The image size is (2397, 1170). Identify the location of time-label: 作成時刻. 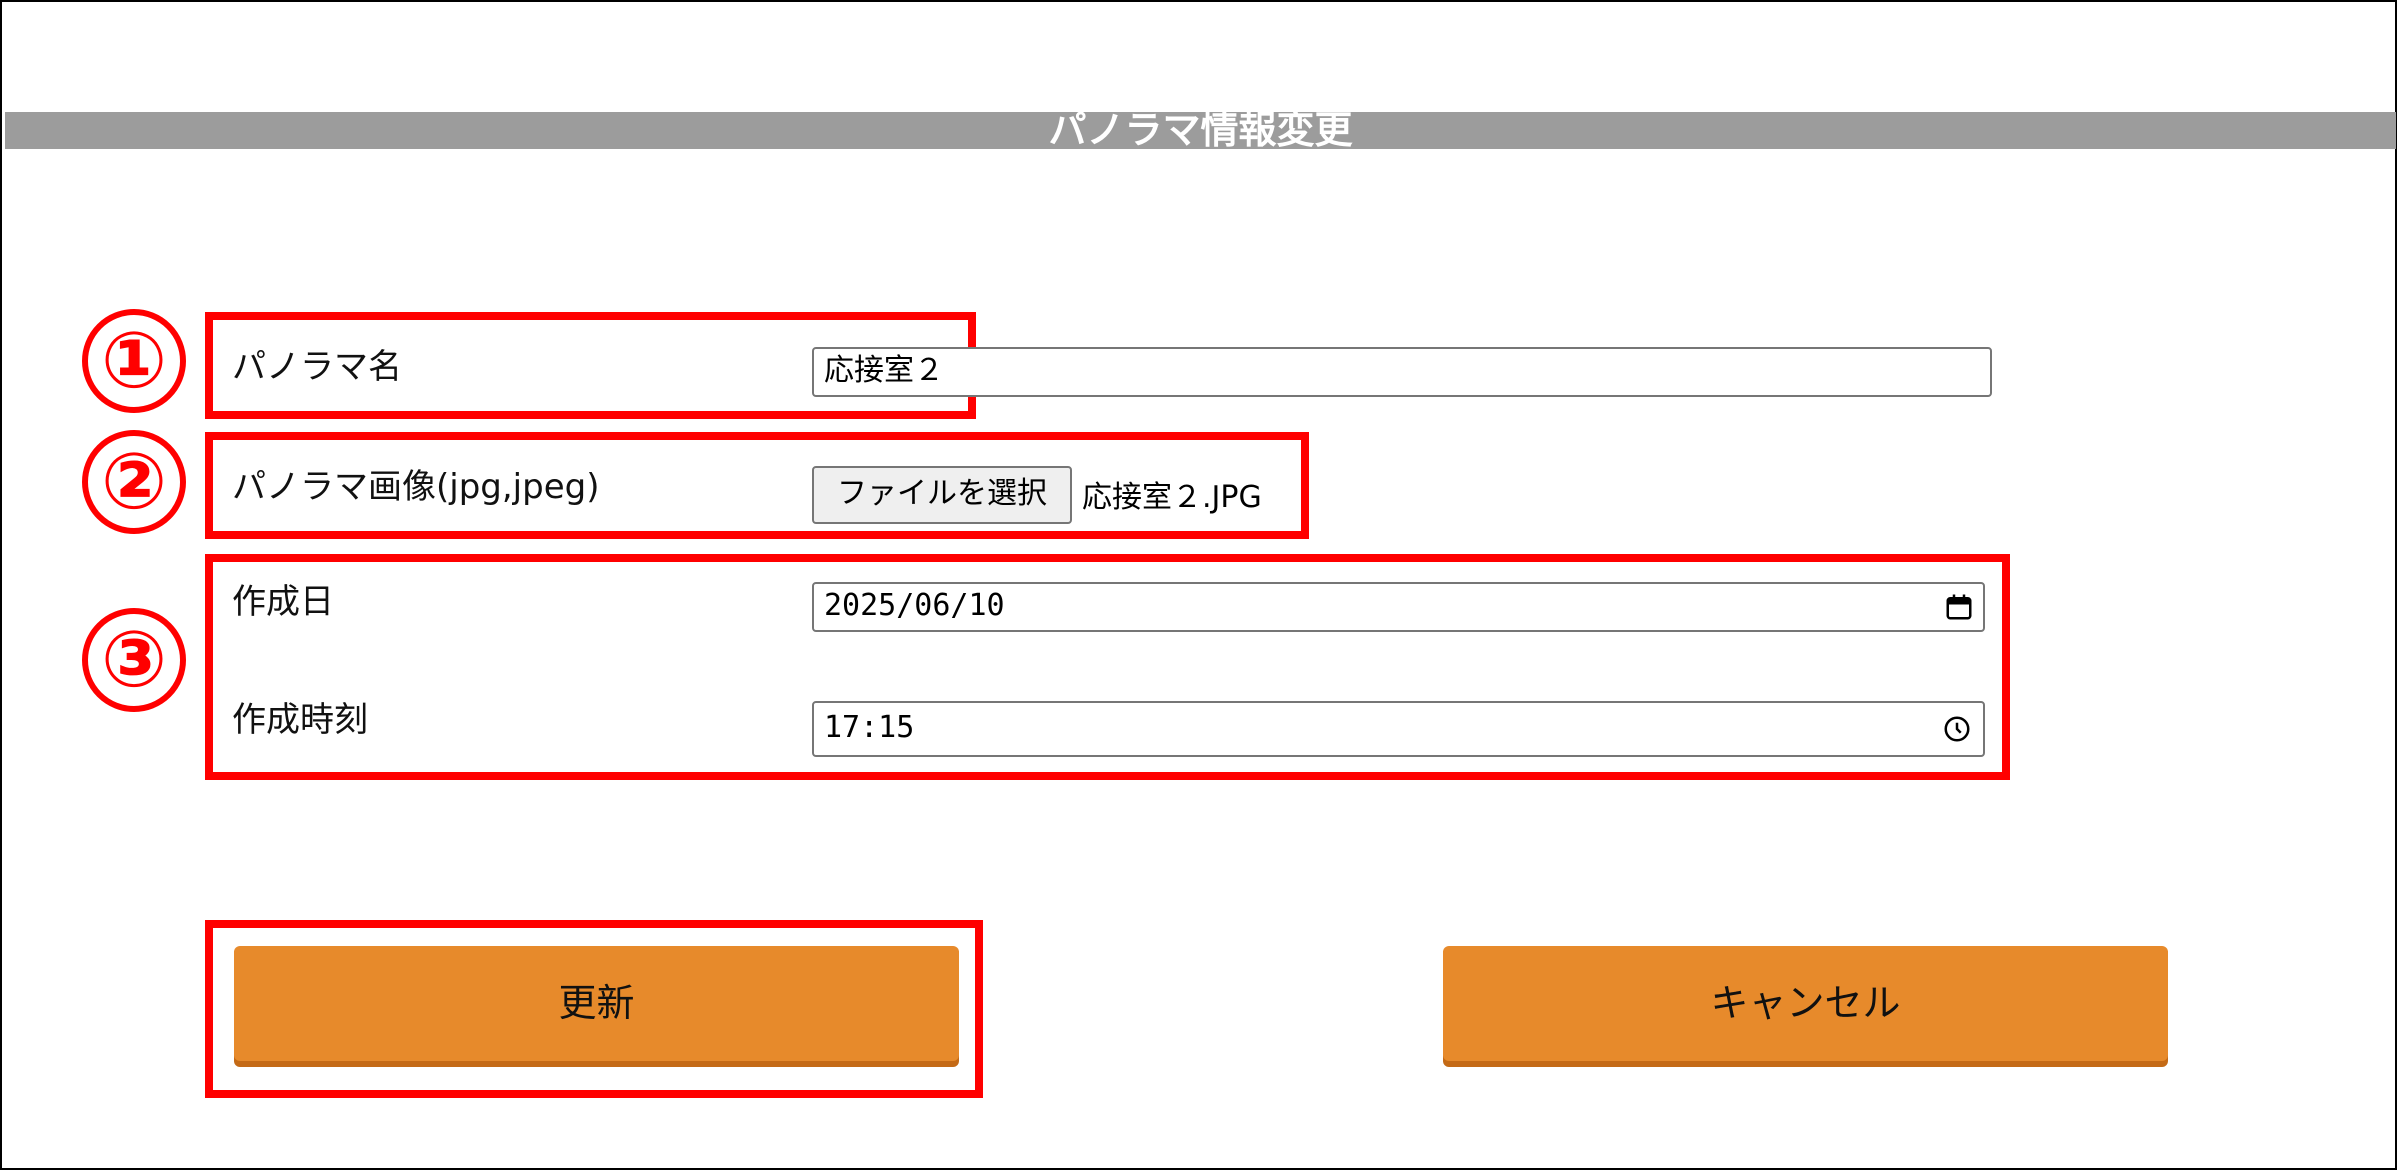
(300, 720).